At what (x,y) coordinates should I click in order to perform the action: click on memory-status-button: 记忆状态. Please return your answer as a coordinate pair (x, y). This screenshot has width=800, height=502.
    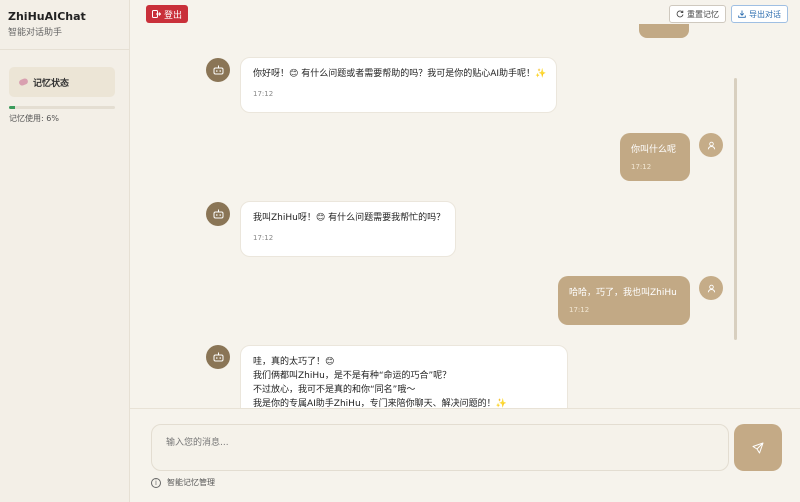
    Looking at the image, I should click on (62, 82).